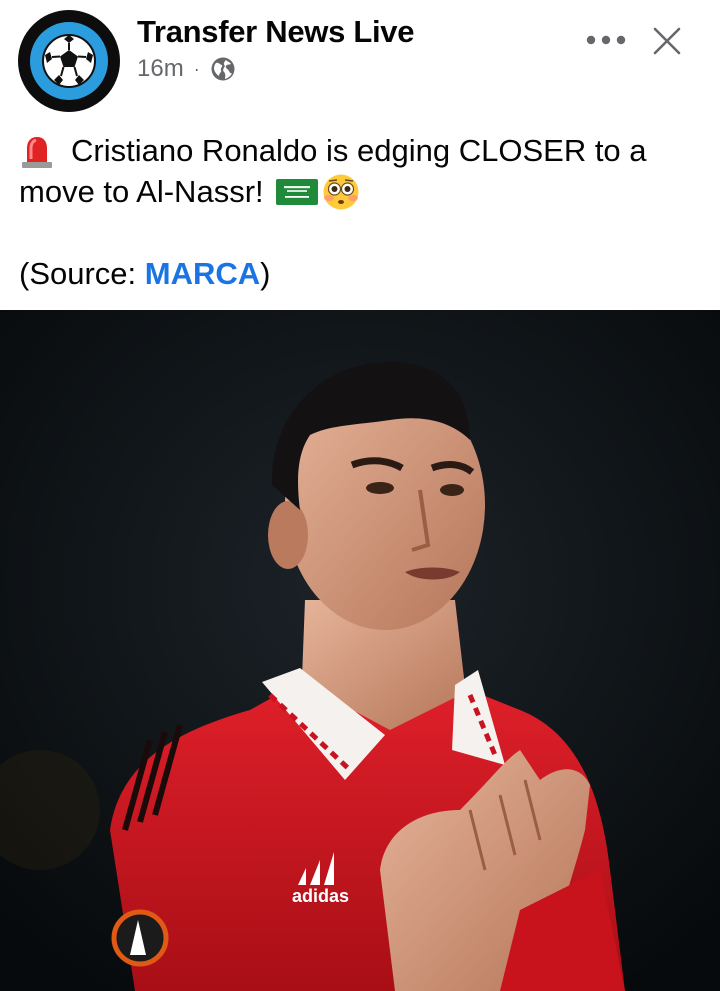 The image size is (720, 991). I want to click on source-prefix: (Source:, so click(82, 273).